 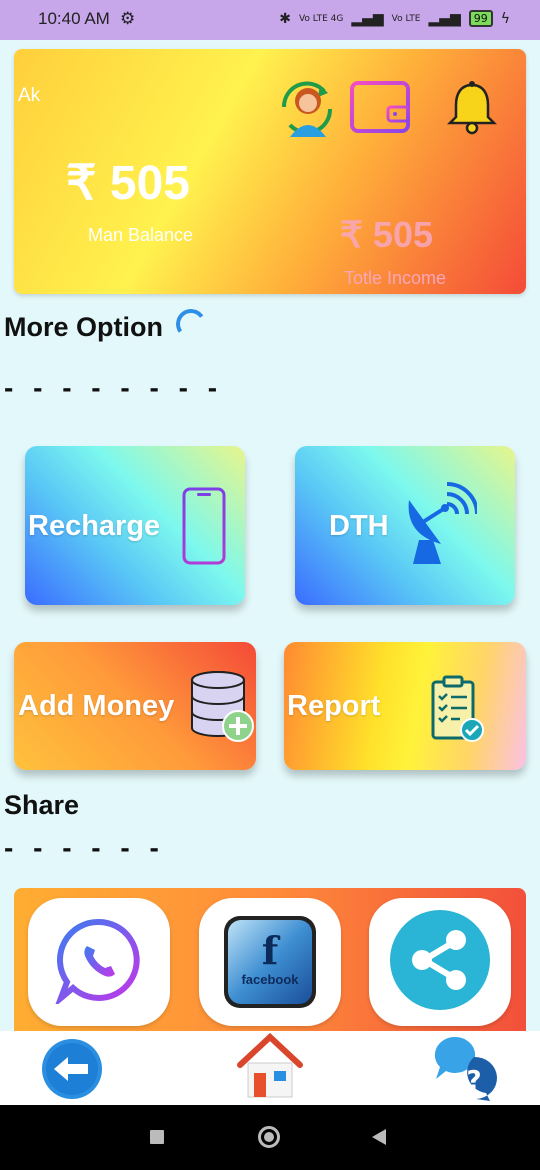 What do you see at coordinates (380, 109) in the screenshot?
I see `wallet-icon` at bounding box center [380, 109].